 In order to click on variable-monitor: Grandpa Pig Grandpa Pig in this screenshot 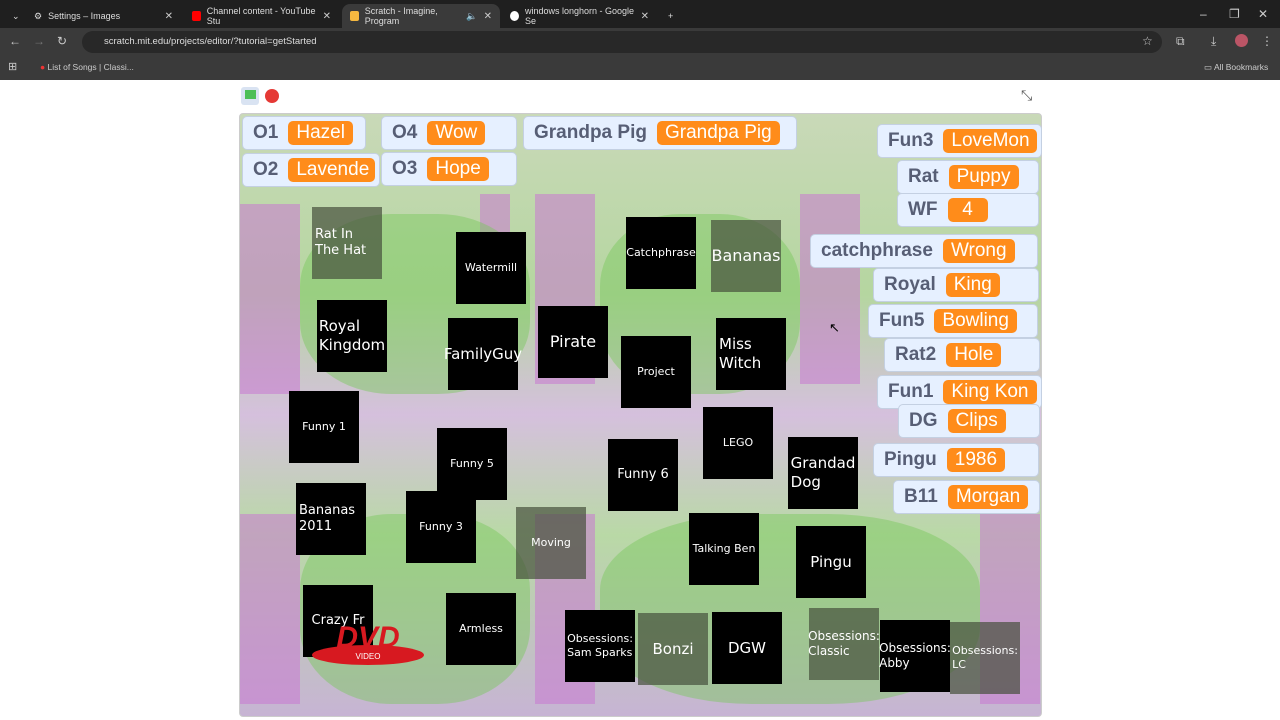, I will do `click(660, 133)`.